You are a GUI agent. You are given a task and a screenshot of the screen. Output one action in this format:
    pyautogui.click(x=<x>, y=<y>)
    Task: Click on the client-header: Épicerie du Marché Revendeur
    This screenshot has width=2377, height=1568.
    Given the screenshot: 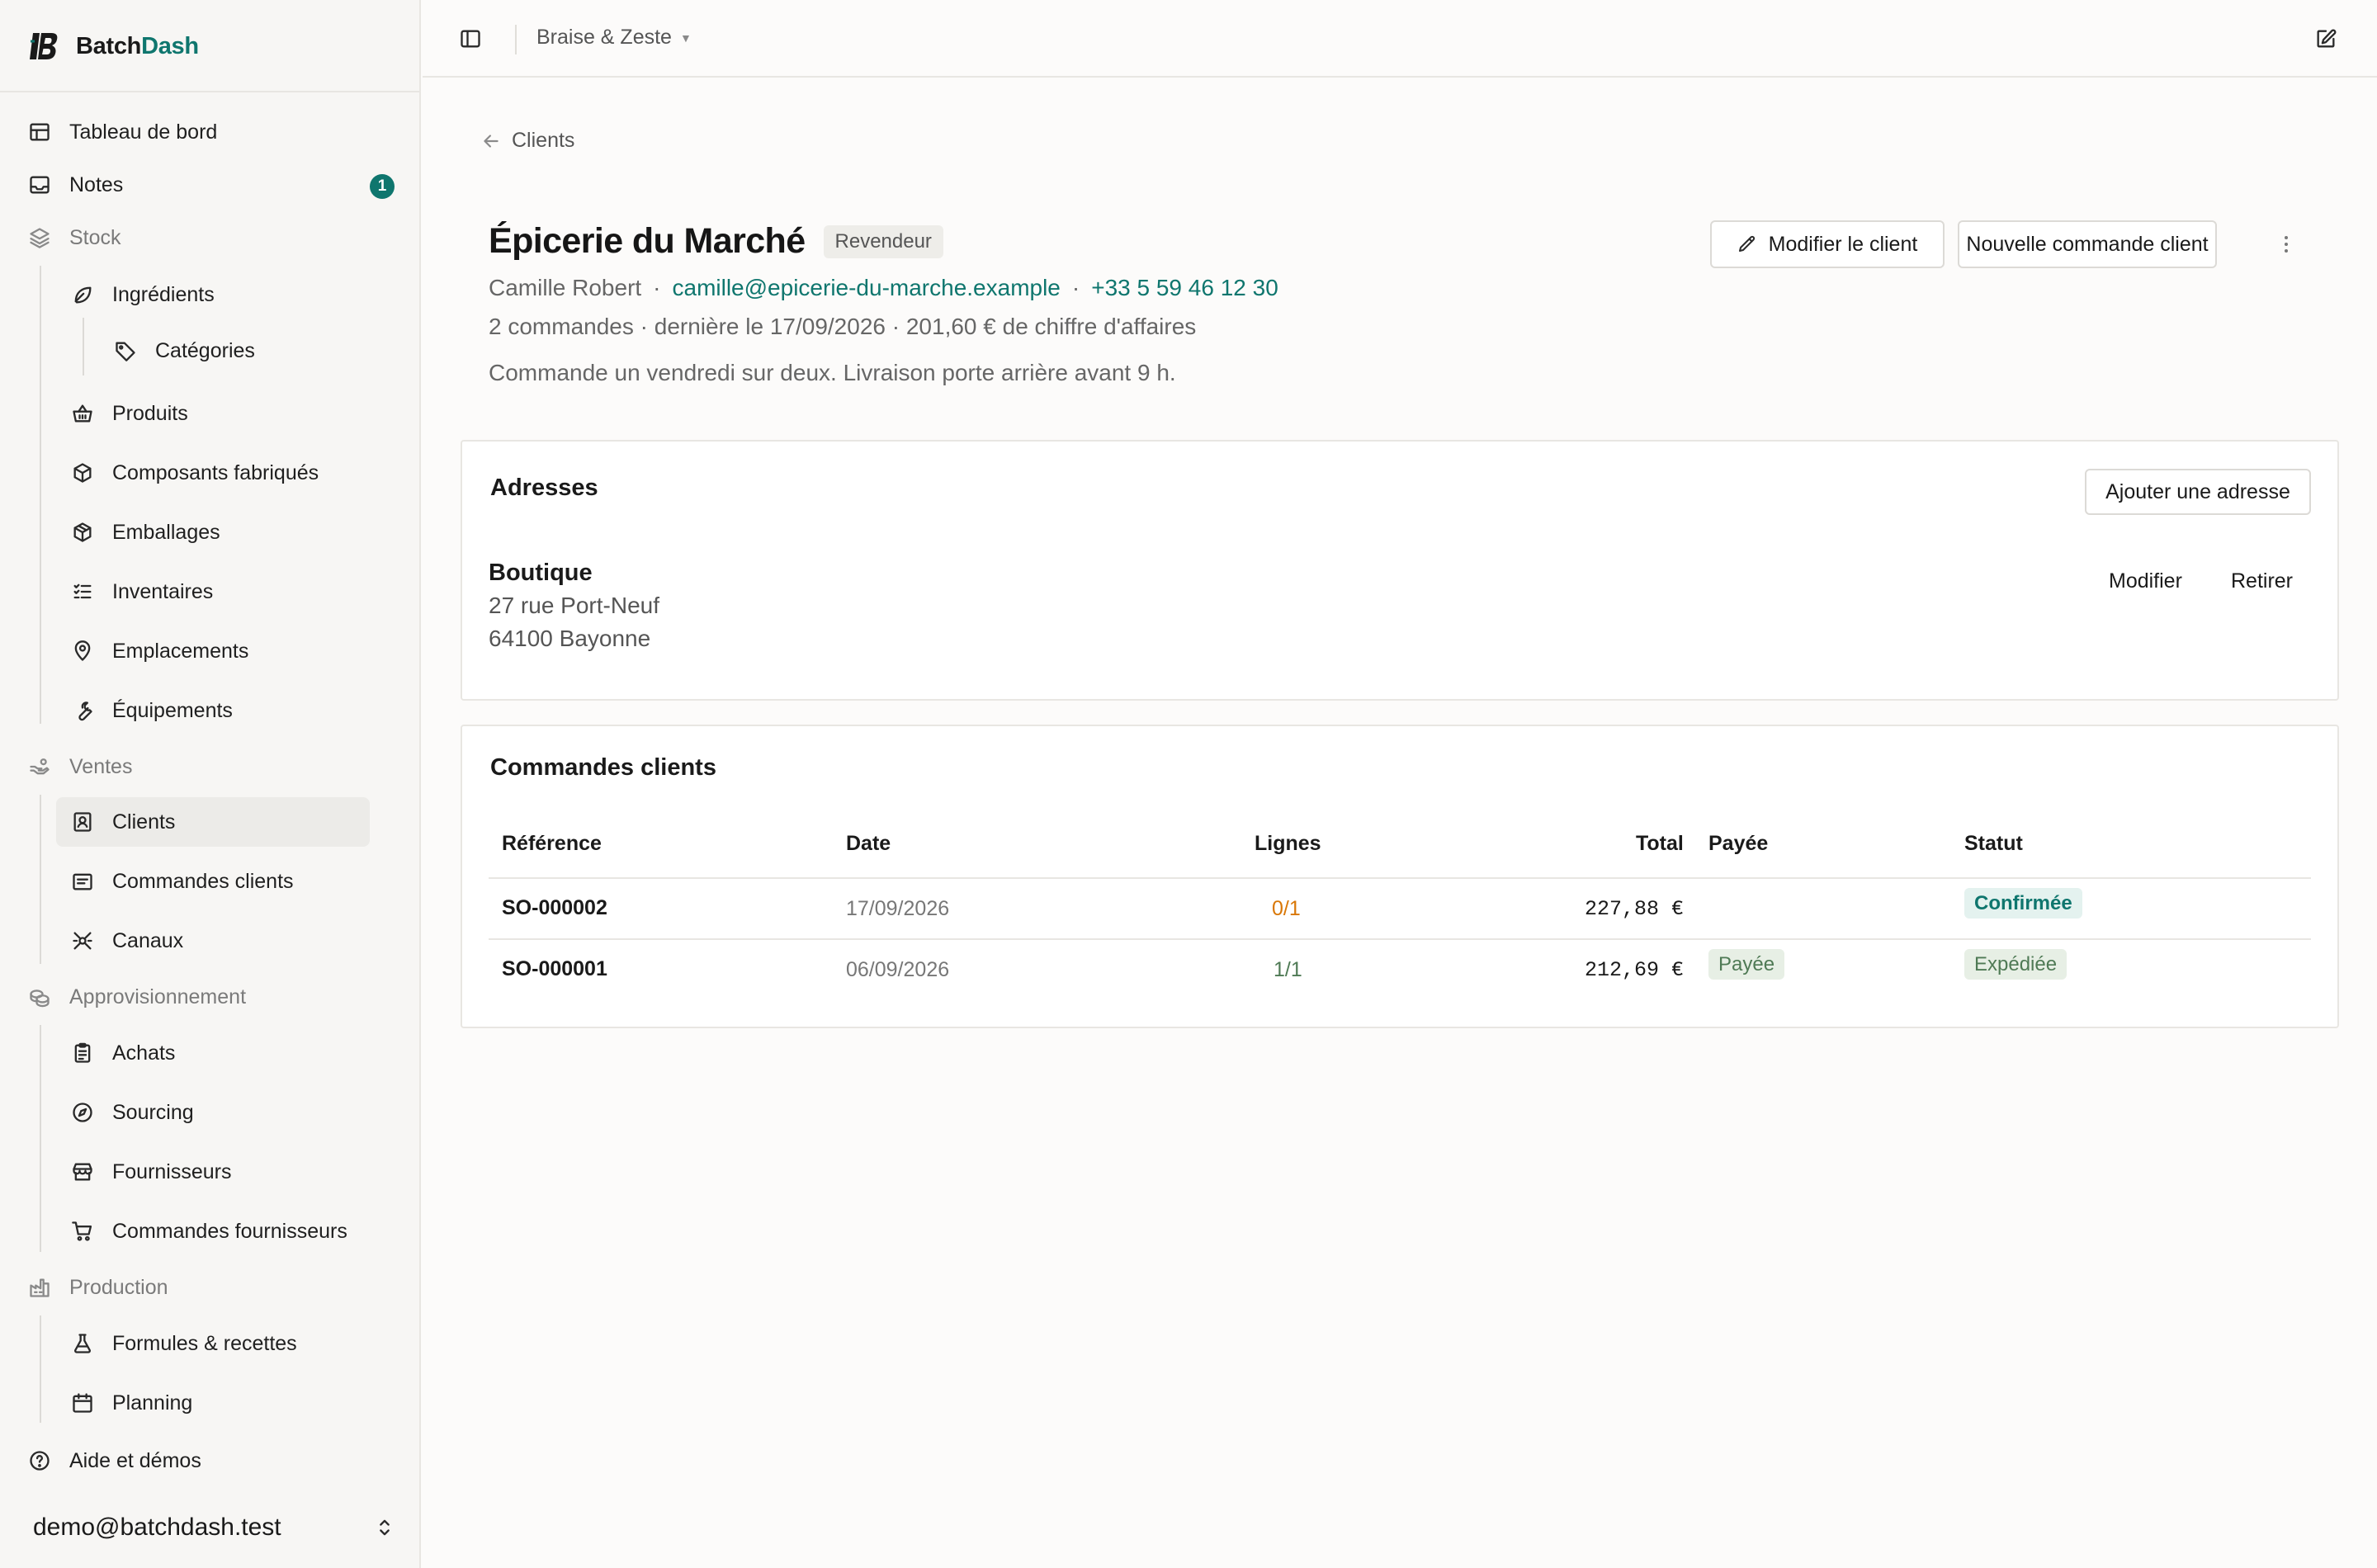 What is the action you would take?
    pyautogui.click(x=716, y=241)
    